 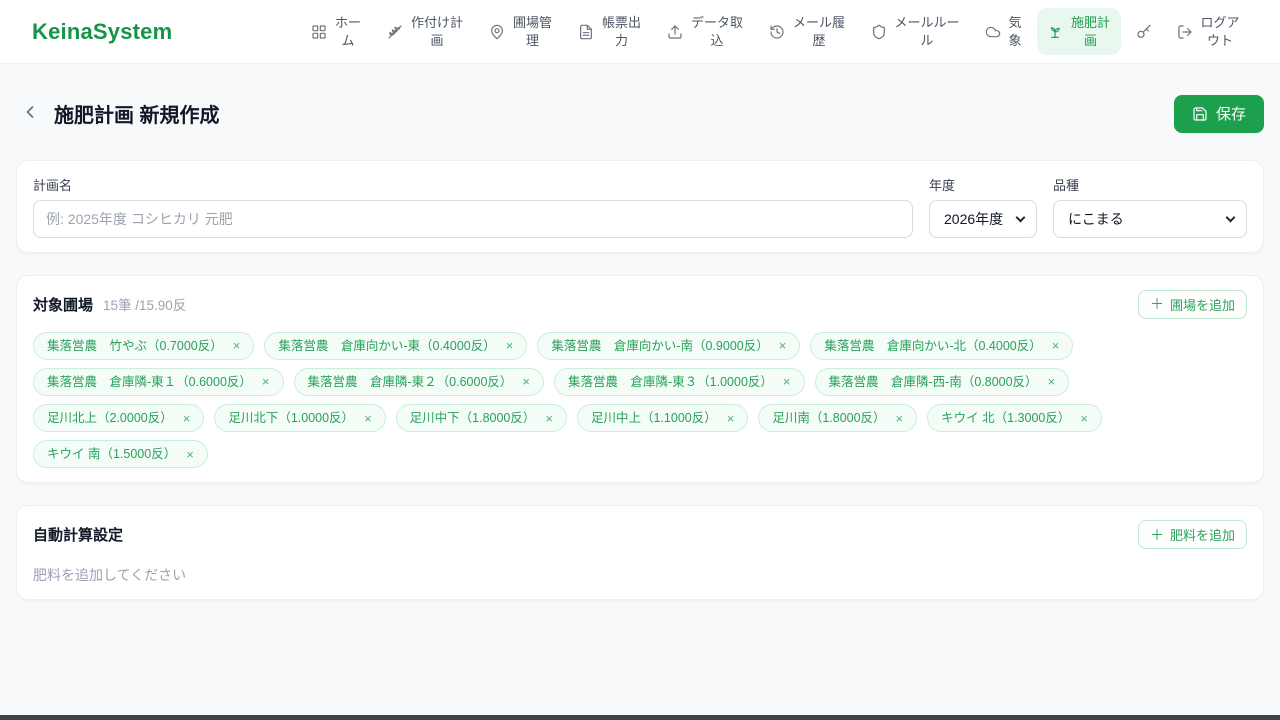 What do you see at coordinates (53, 185) in the screenshot?
I see `plan-name-label: 計画名` at bounding box center [53, 185].